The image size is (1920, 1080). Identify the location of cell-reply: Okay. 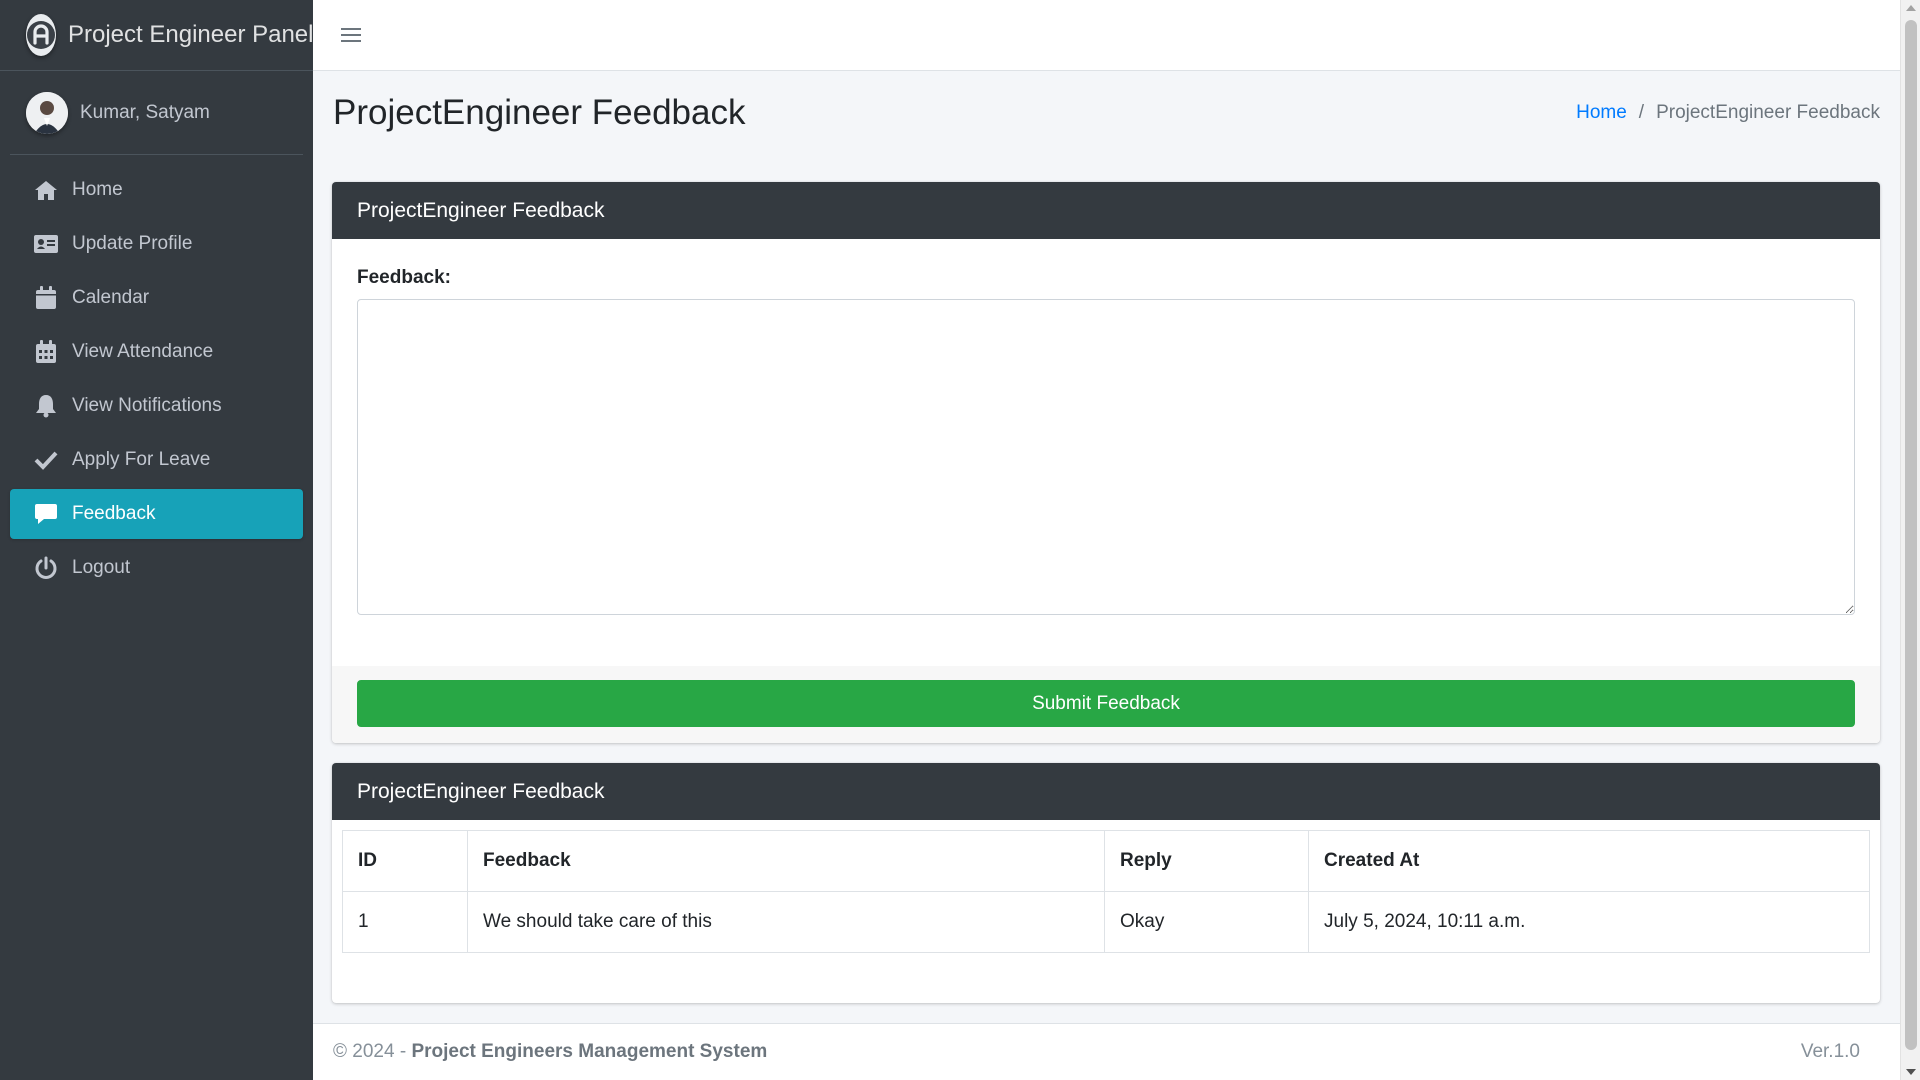
(1206, 922).